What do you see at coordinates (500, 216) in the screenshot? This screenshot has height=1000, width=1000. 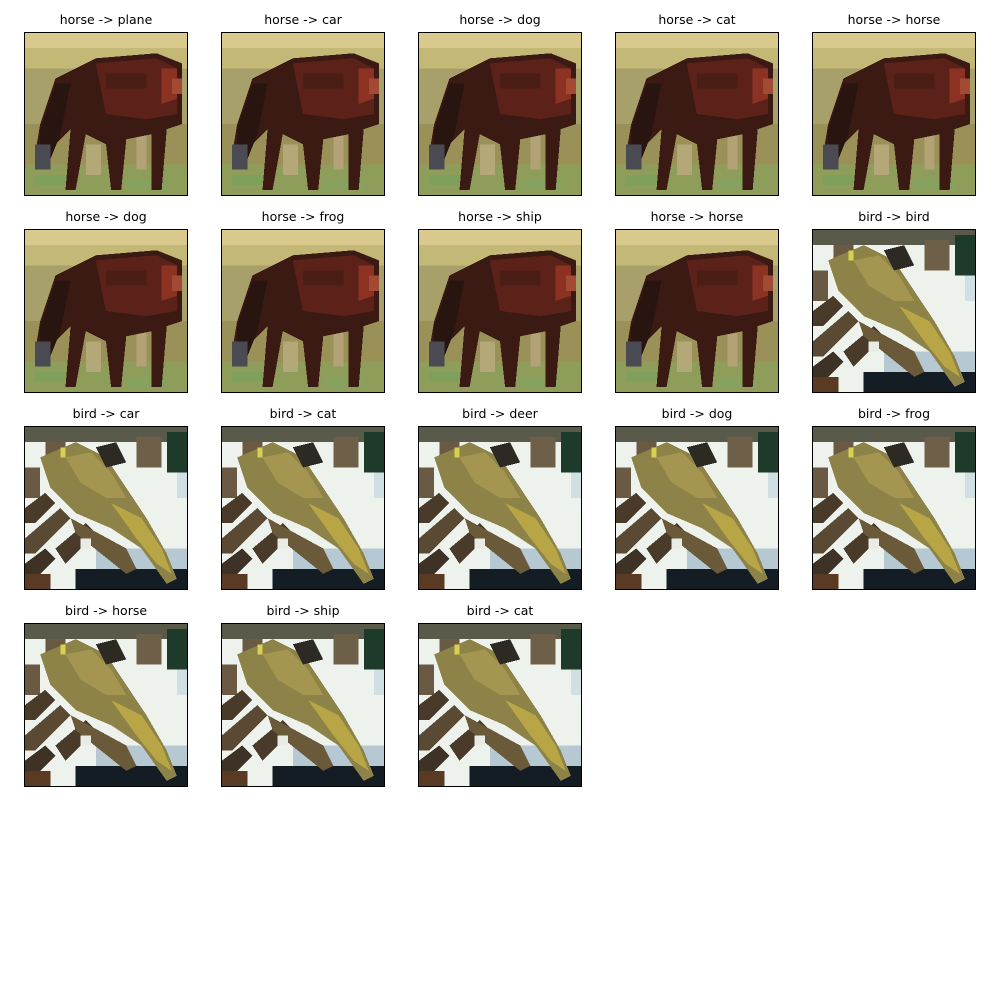 I see `panel-title: horse -> ship` at bounding box center [500, 216].